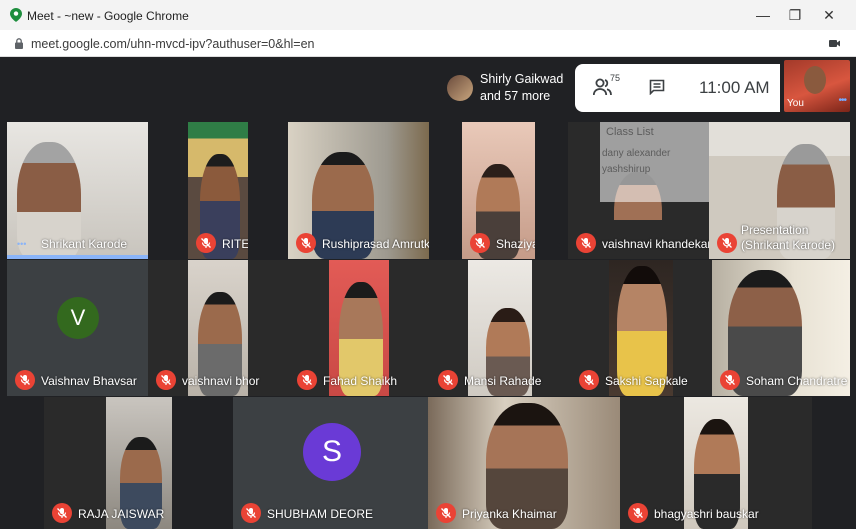  What do you see at coordinates (615, 78) in the screenshot?
I see `people-count: 75` at bounding box center [615, 78].